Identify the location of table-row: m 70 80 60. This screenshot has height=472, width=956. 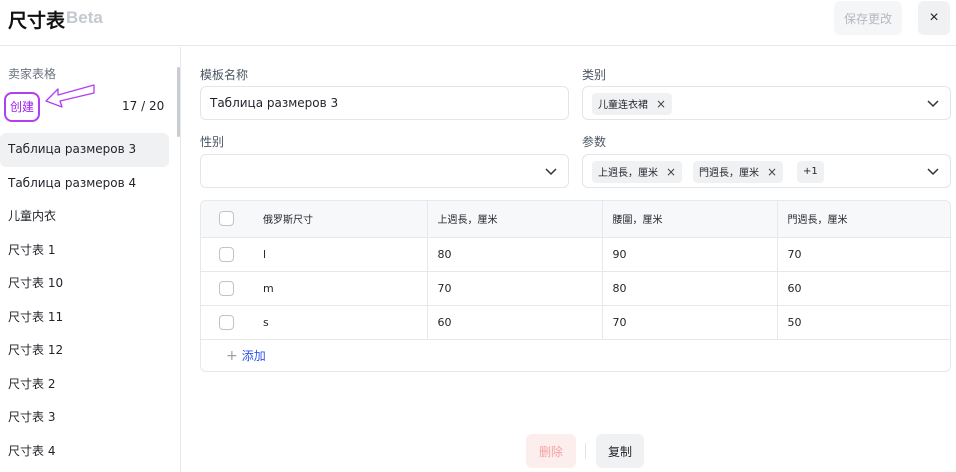
(575, 288).